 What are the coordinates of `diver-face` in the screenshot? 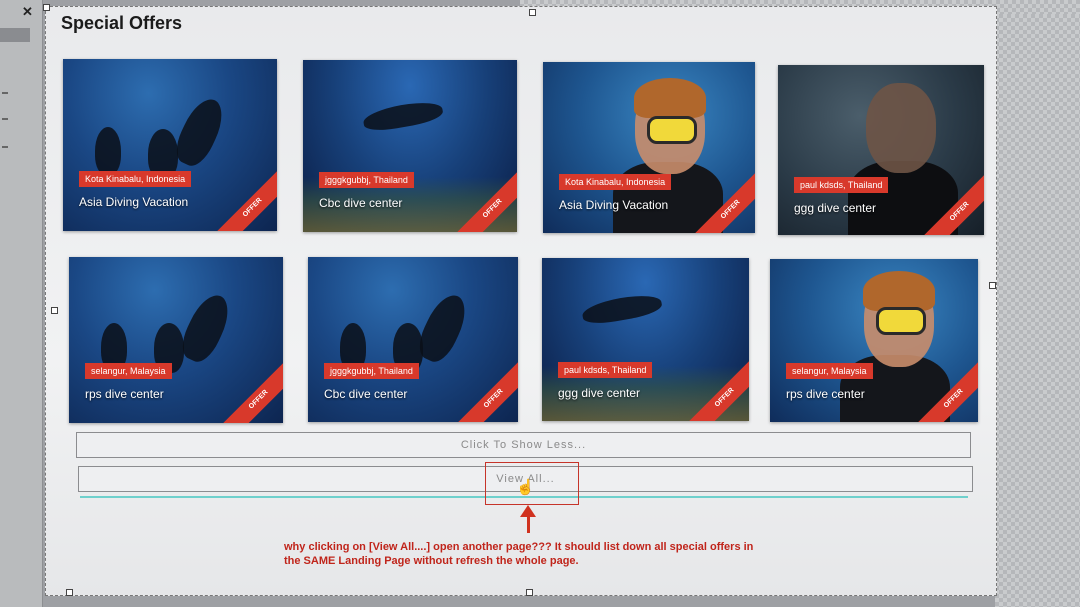 It's located at (901, 128).